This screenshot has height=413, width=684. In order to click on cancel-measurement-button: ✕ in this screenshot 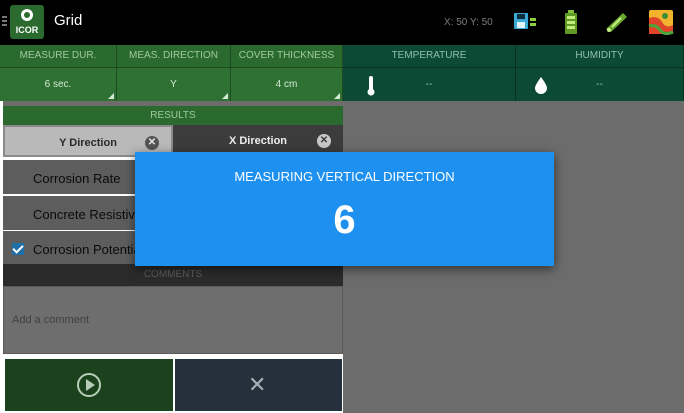, I will do `click(258, 385)`.